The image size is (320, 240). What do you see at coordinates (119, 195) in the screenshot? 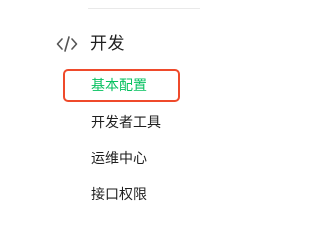
I see `menu-item-api-permissions: 接口权限` at bounding box center [119, 195].